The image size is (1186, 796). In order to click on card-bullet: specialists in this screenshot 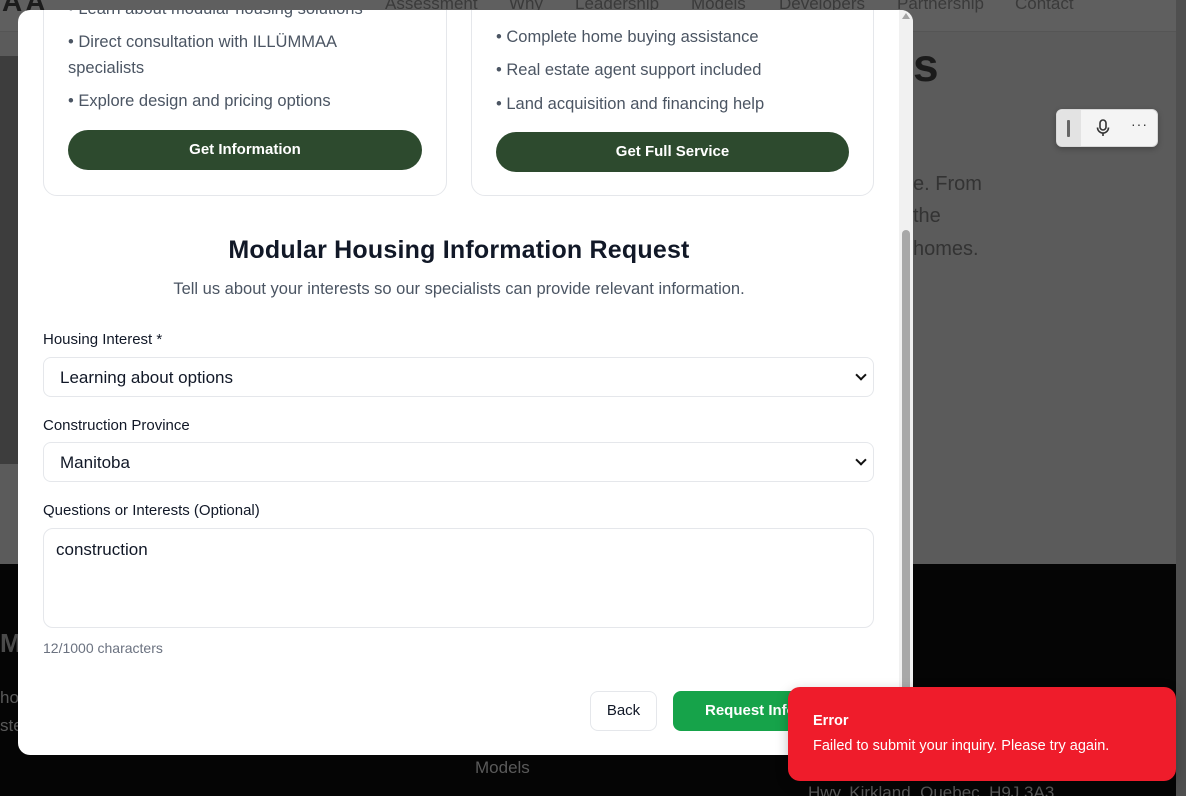, I will do `click(106, 68)`.